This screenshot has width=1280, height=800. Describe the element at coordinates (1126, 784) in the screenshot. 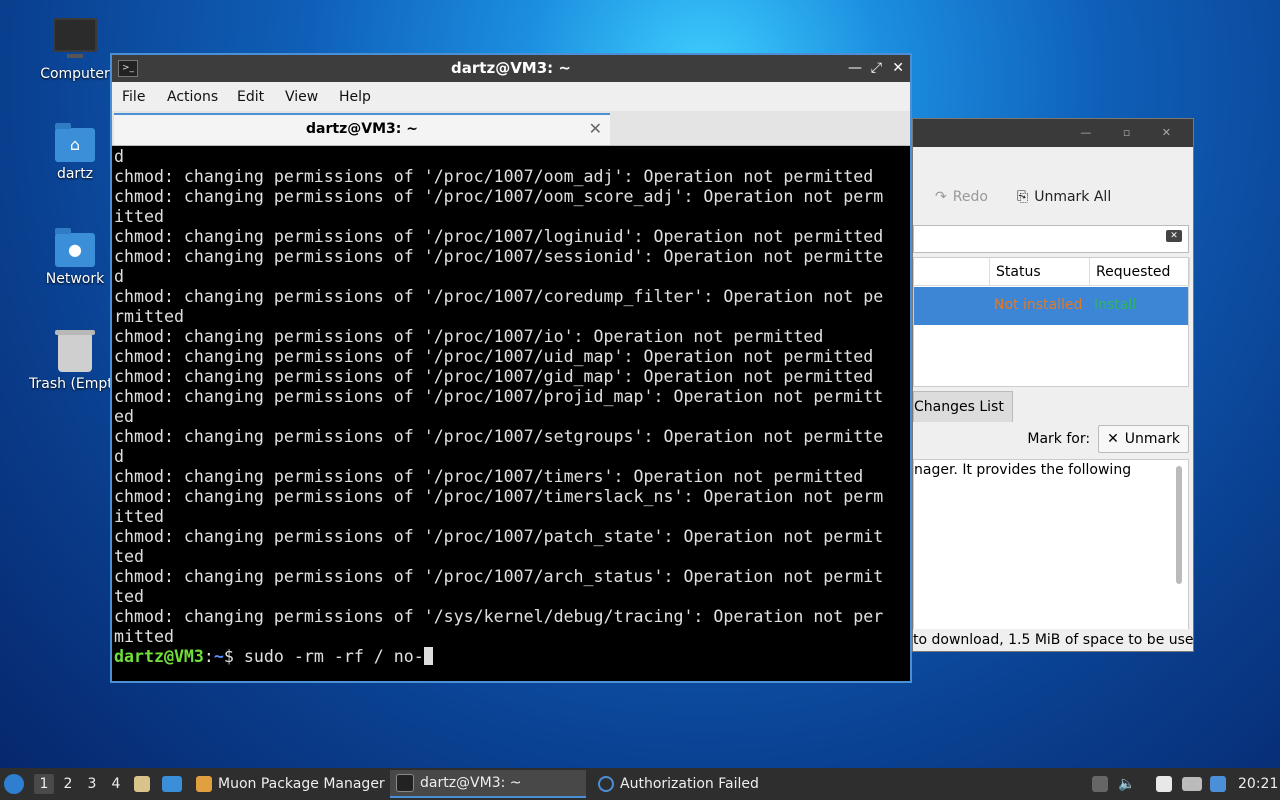

I see `tray-volume: 🔈` at that location.